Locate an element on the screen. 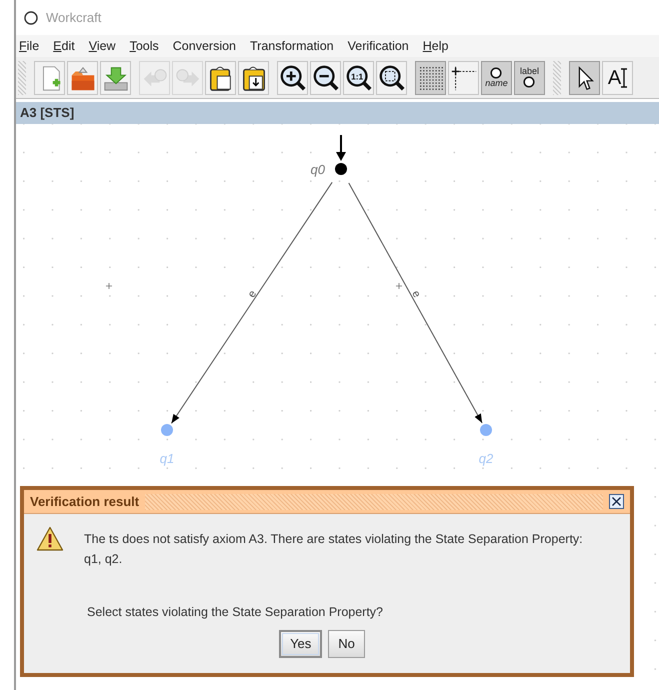 This screenshot has height=690, width=659. menu-item: File is located at coordinates (29, 46).